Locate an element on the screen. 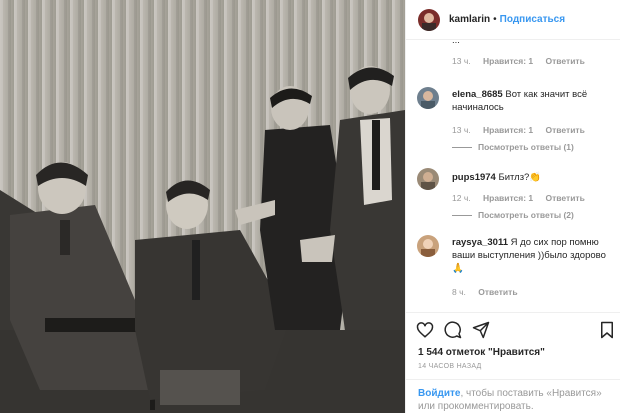 Image resolution: width=620 pixels, height=413 pixels. commenter-username: pups1974 is located at coordinates (474, 177).